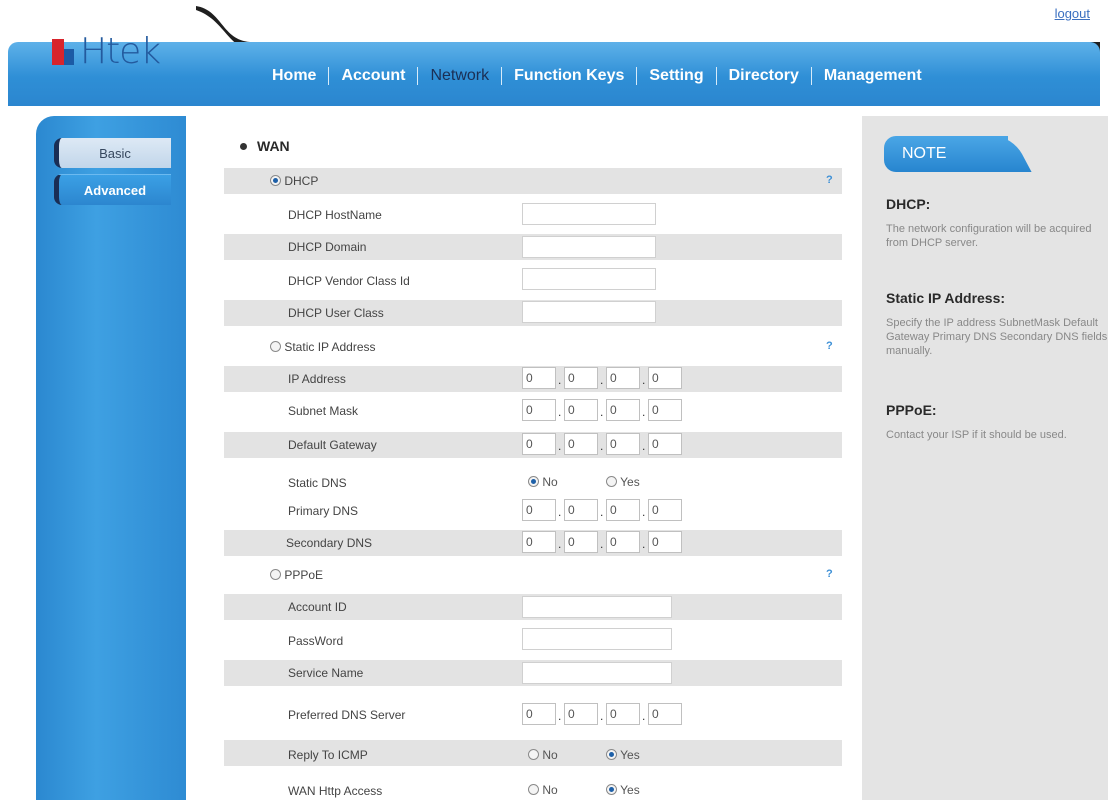  I want to click on static-dns-no-radio, so click(533, 482).